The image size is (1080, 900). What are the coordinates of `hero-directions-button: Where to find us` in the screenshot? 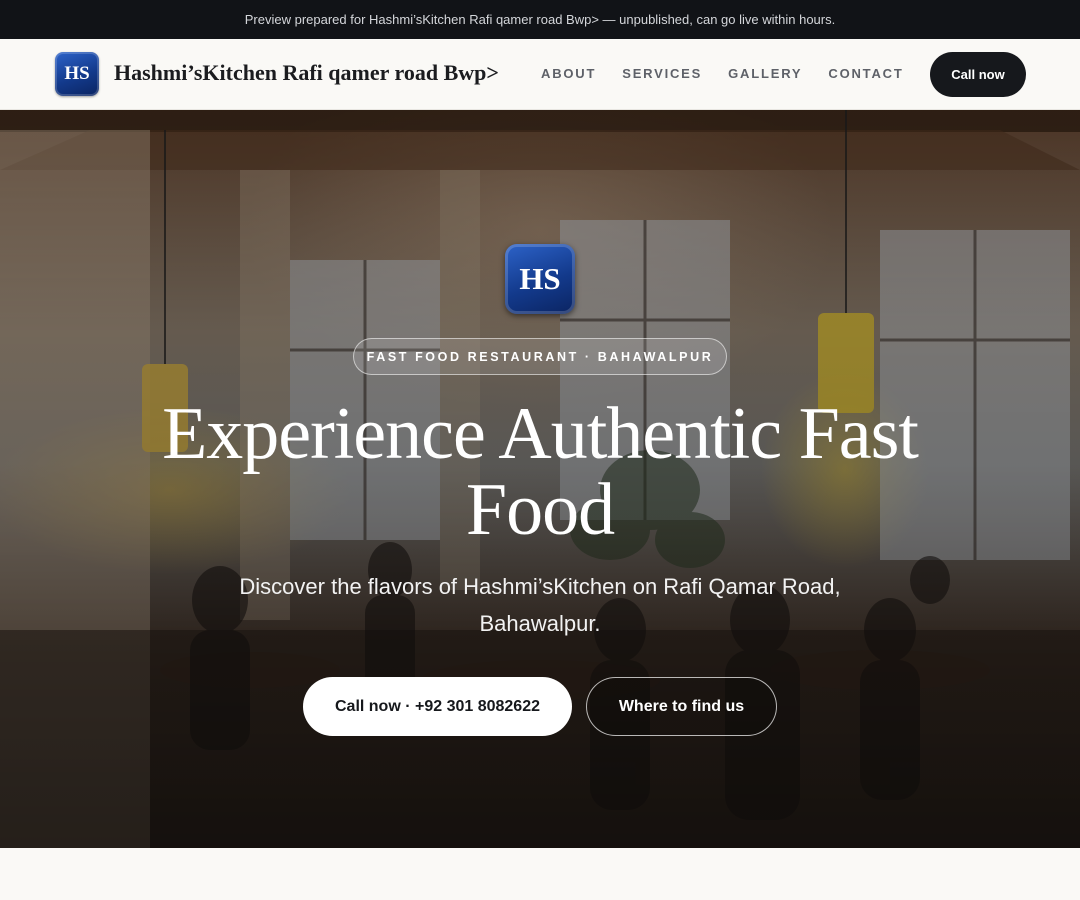 It's located at (681, 706).